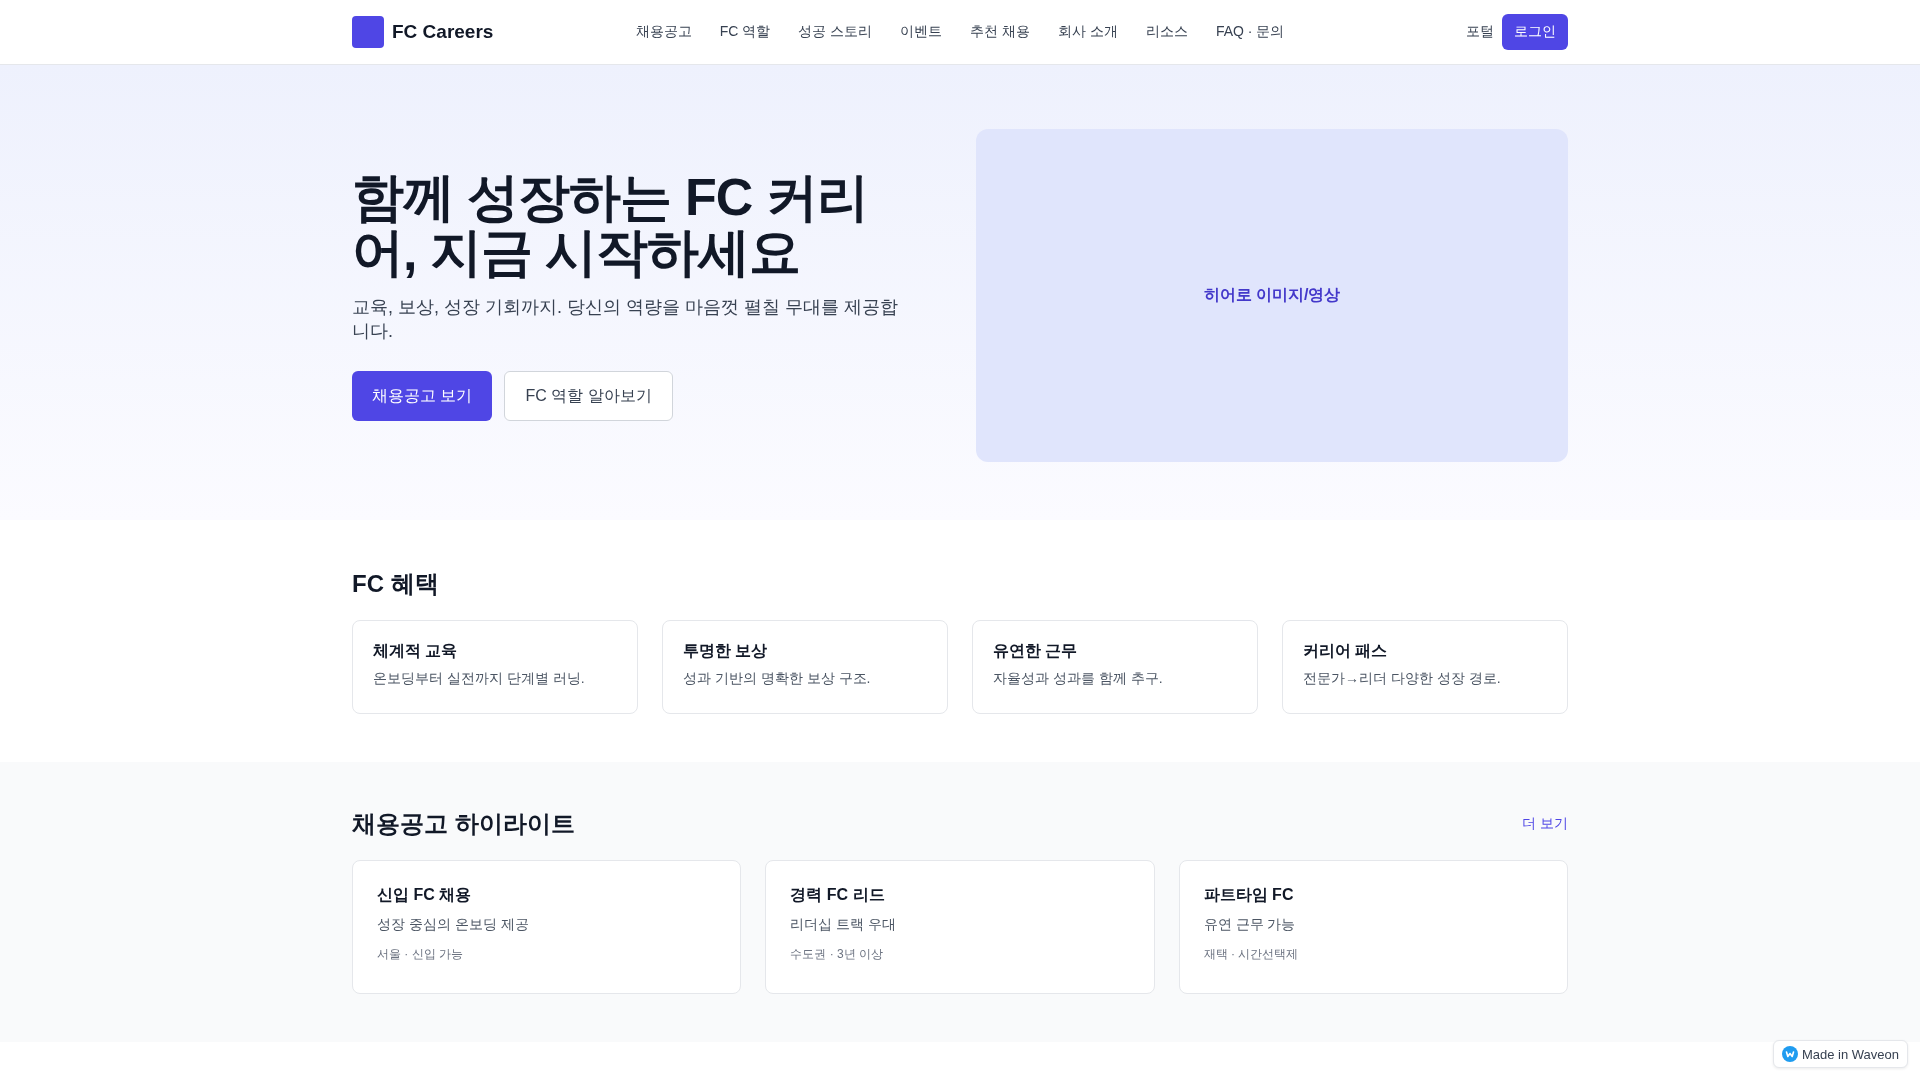  Describe the element at coordinates (745, 32) in the screenshot. I see `nav-link: FC 역할` at that location.